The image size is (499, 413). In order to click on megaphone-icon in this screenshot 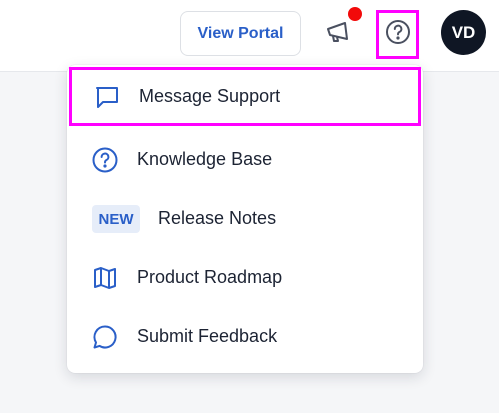, I will do `click(339, 34)`.